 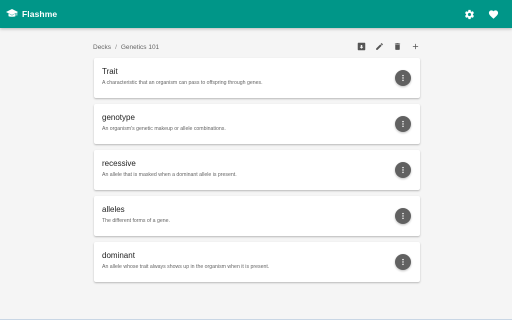 I want to click on card-term: recessive, so click(x=119, y=163).